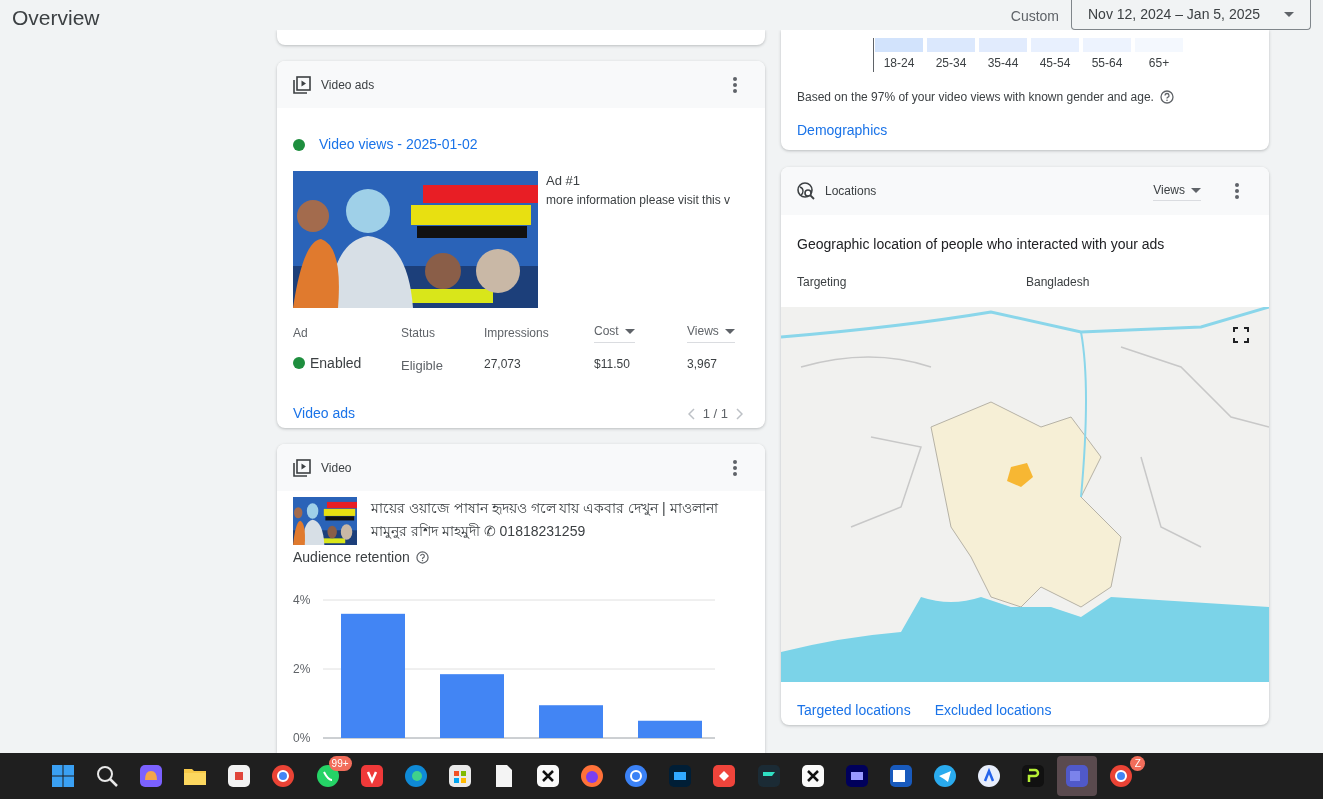 The image size is (1323, 799). Describe the element at coordinates (1058, 282) in the screenshot. I see `targeting-value: Bangladesh` at that location.